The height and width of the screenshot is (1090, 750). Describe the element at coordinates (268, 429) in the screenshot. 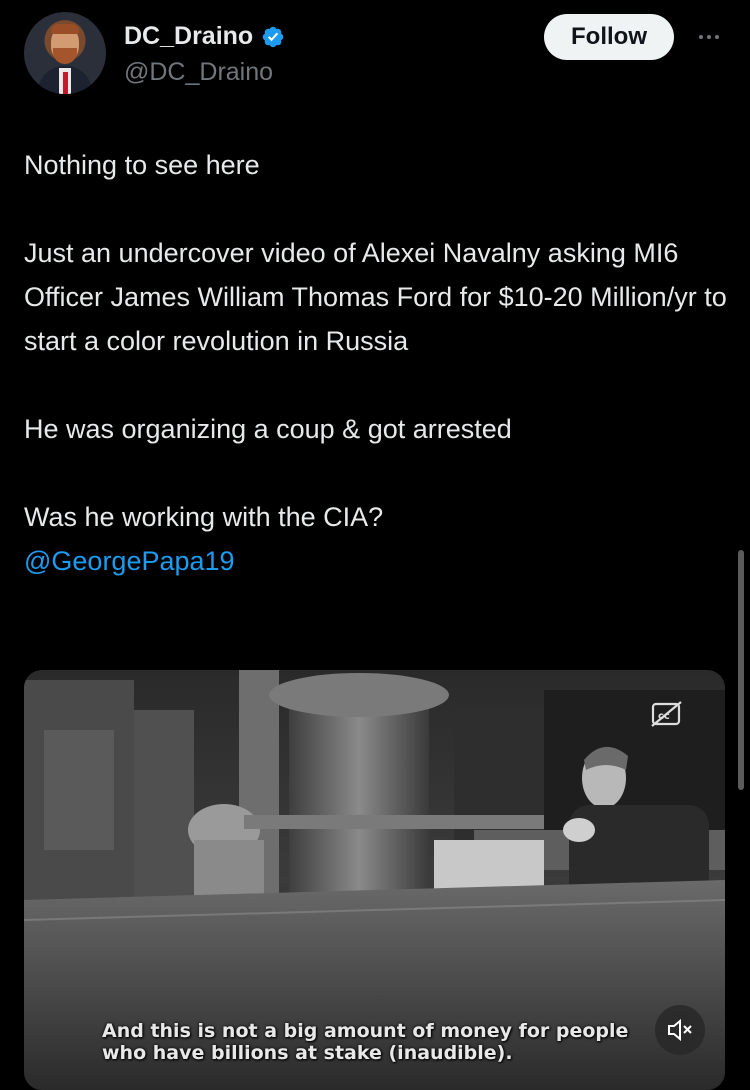

I see `tweet-line: He was organizing a coup & got arrested` at that location.